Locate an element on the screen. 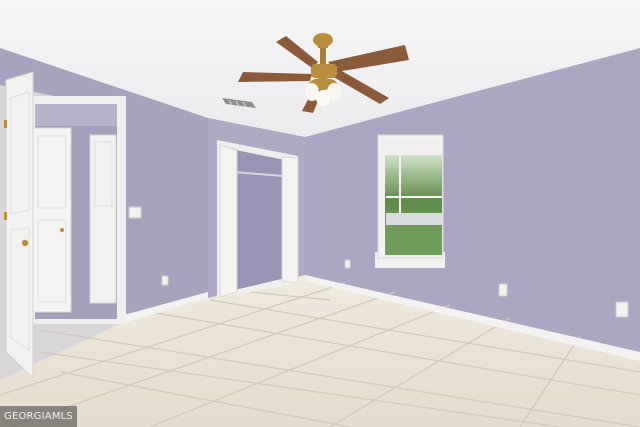 The width and height of the screenshot is (640, 427). closet-door-left is located at coordinates (228, 221).